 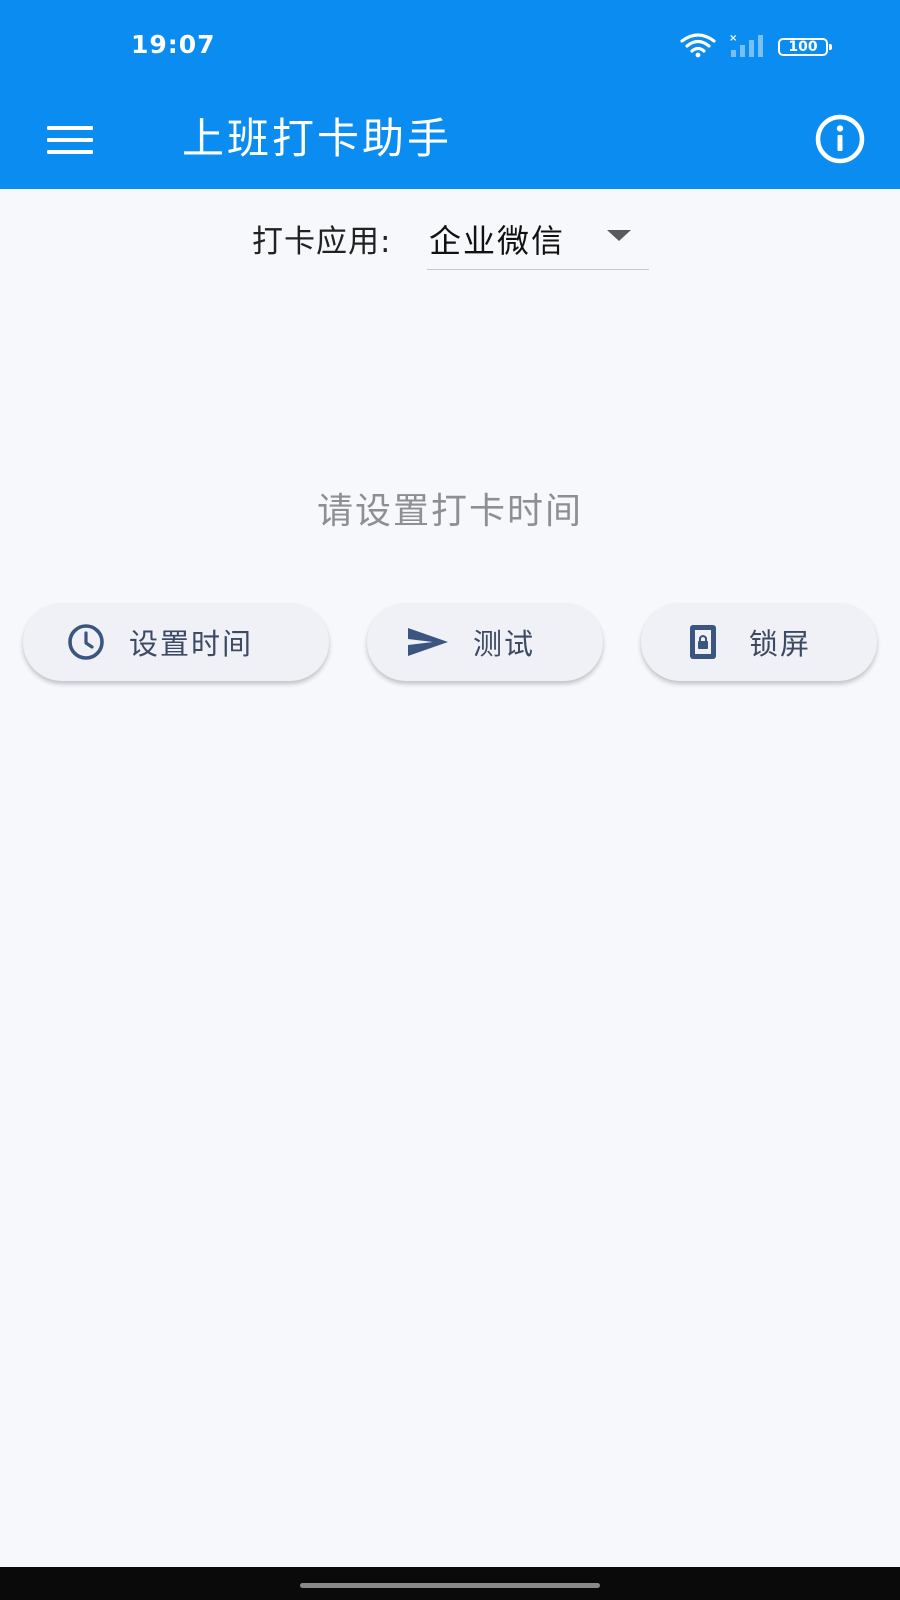 I want to click on app-selector-row: 打卡应用: 企业微信, so click(x=450, y=240).